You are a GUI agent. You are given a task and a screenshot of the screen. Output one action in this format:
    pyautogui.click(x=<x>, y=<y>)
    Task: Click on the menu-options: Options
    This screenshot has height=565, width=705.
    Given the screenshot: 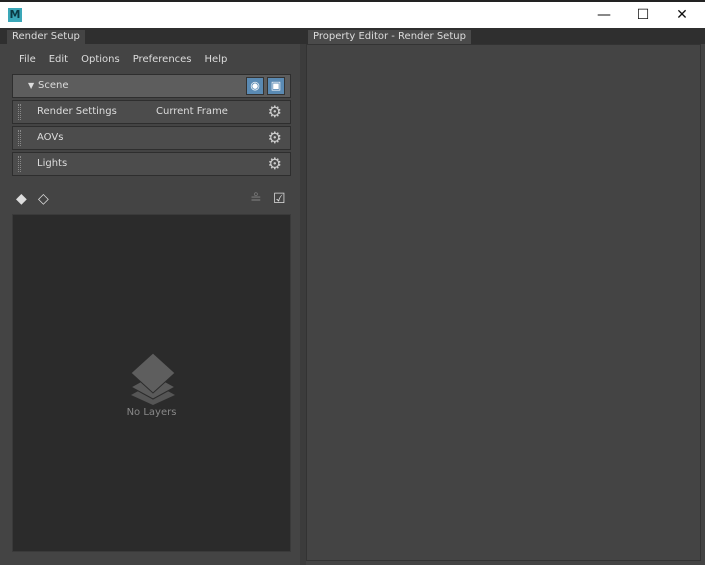 What is the action you would take?
    pyautogui.click(x=100, y=59)
    